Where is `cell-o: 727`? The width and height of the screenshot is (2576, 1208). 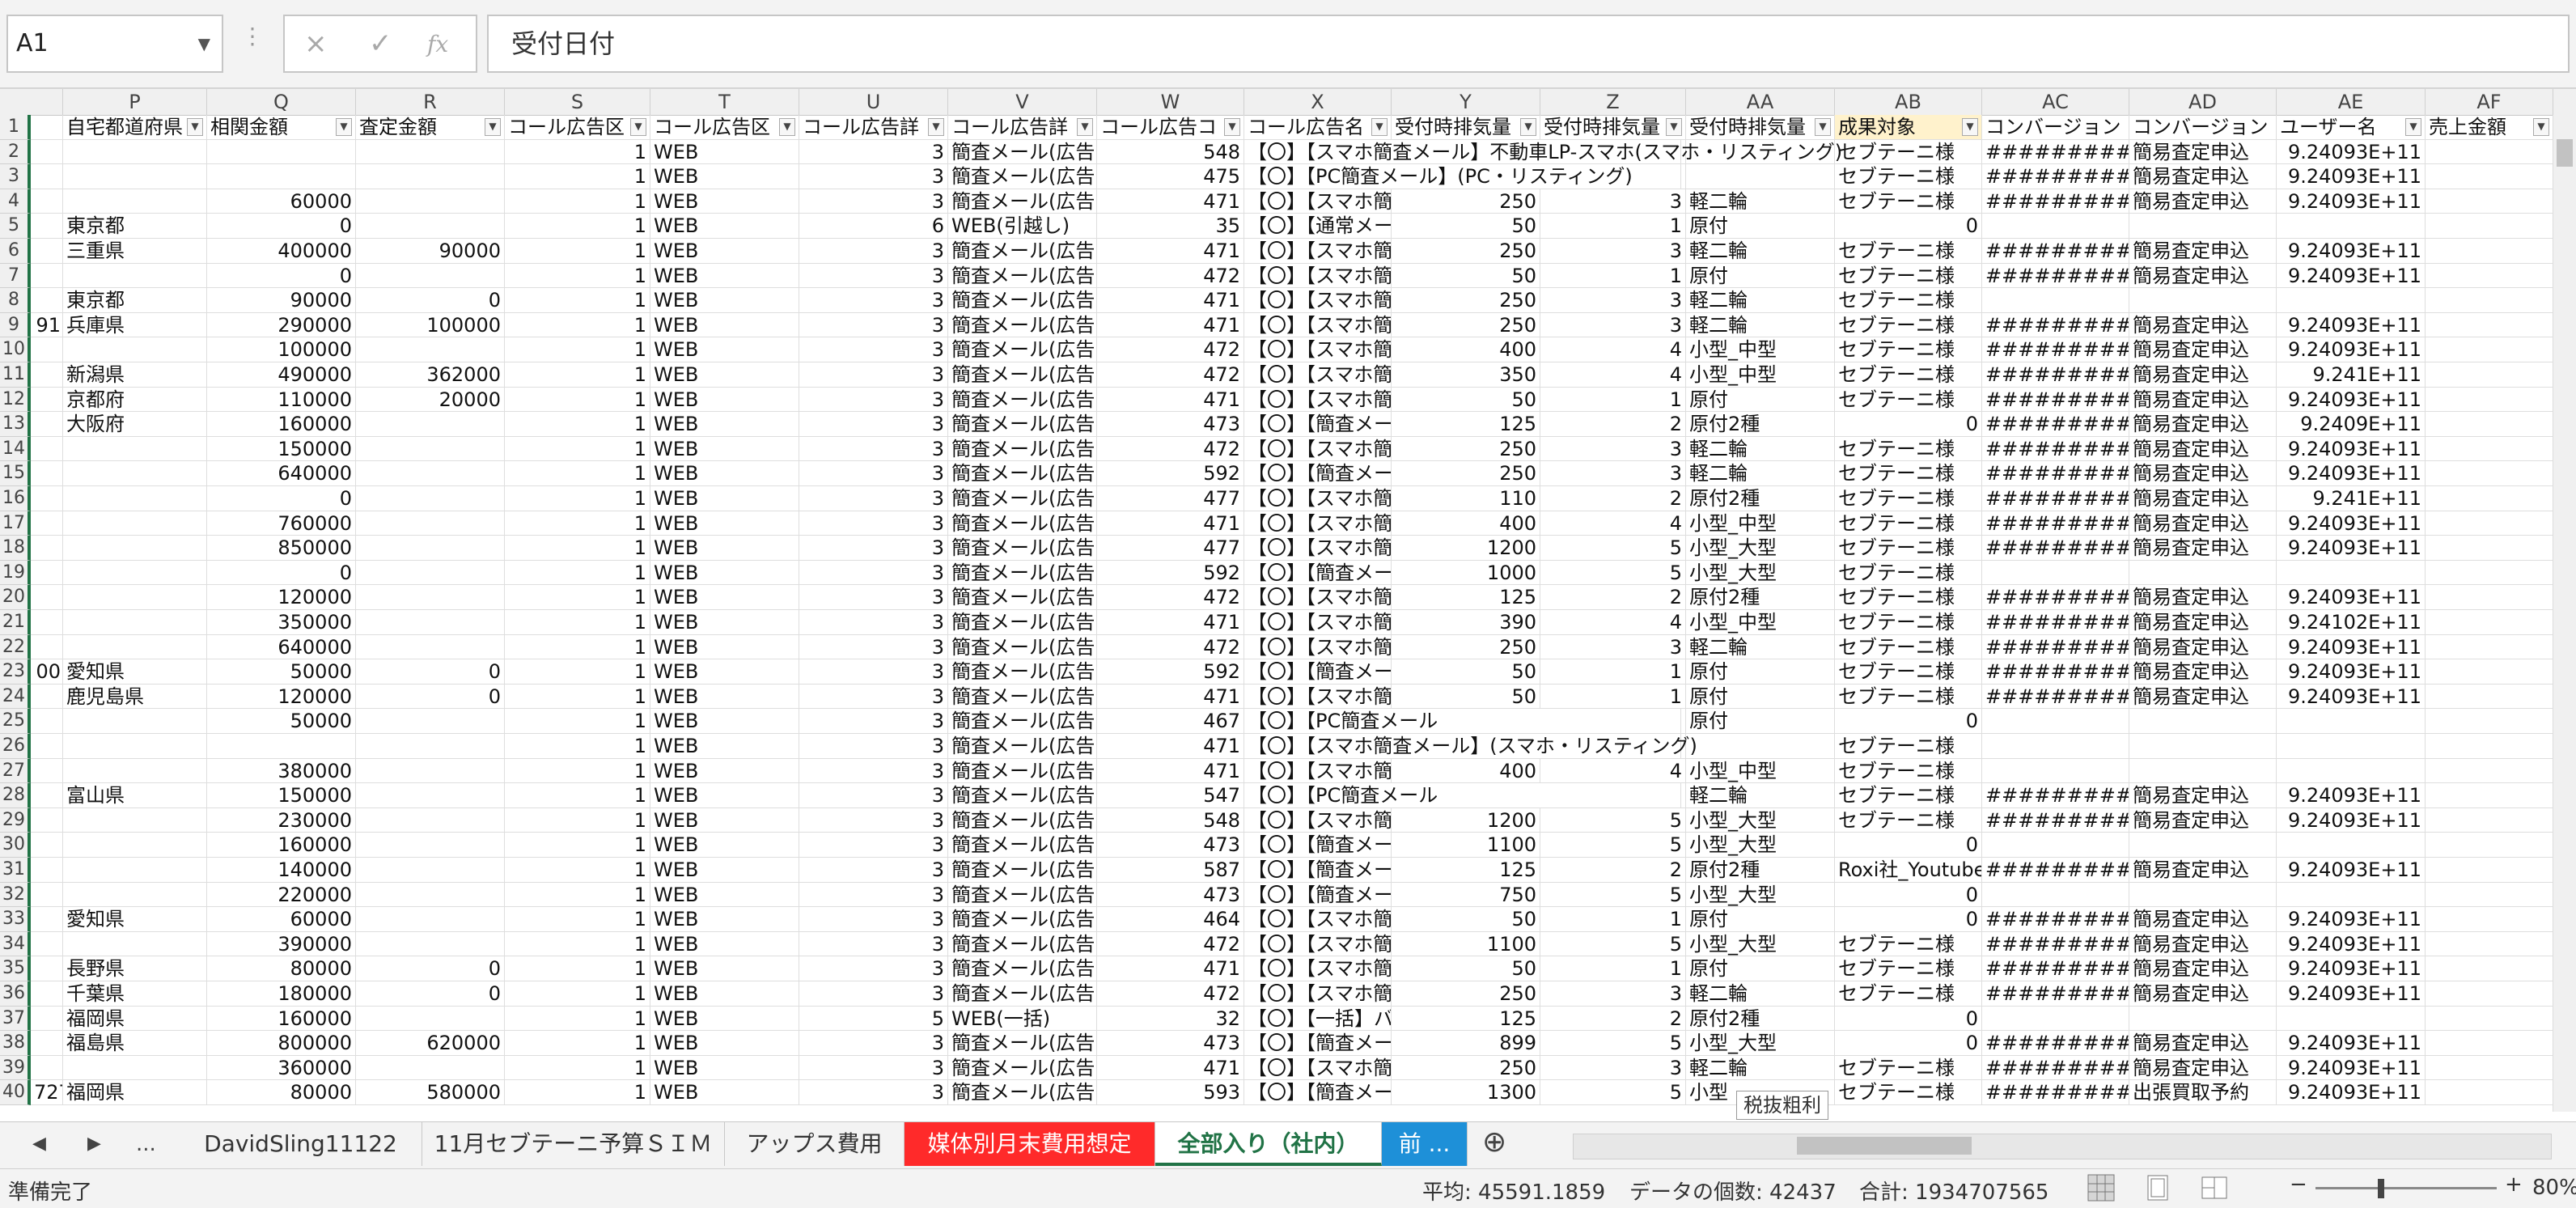 cell-o: 727 is located at coordinates (47, 1092).